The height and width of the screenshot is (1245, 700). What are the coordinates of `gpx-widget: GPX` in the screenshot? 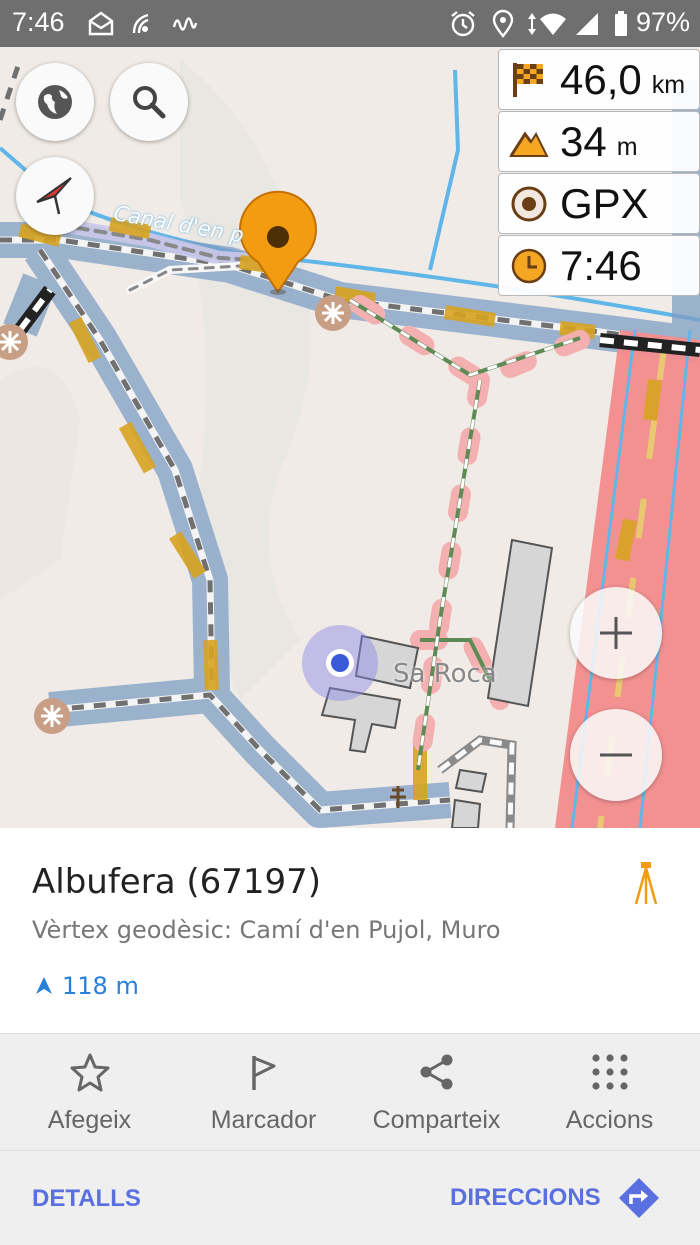 It's located at (599, 203).